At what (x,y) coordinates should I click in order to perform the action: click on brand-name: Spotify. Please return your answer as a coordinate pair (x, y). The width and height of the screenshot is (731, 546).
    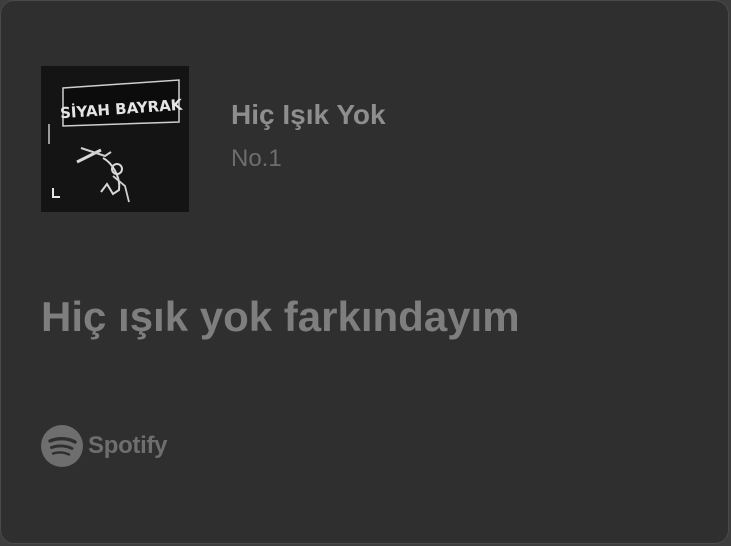
    Looking at the image, I should click on (128, 445).